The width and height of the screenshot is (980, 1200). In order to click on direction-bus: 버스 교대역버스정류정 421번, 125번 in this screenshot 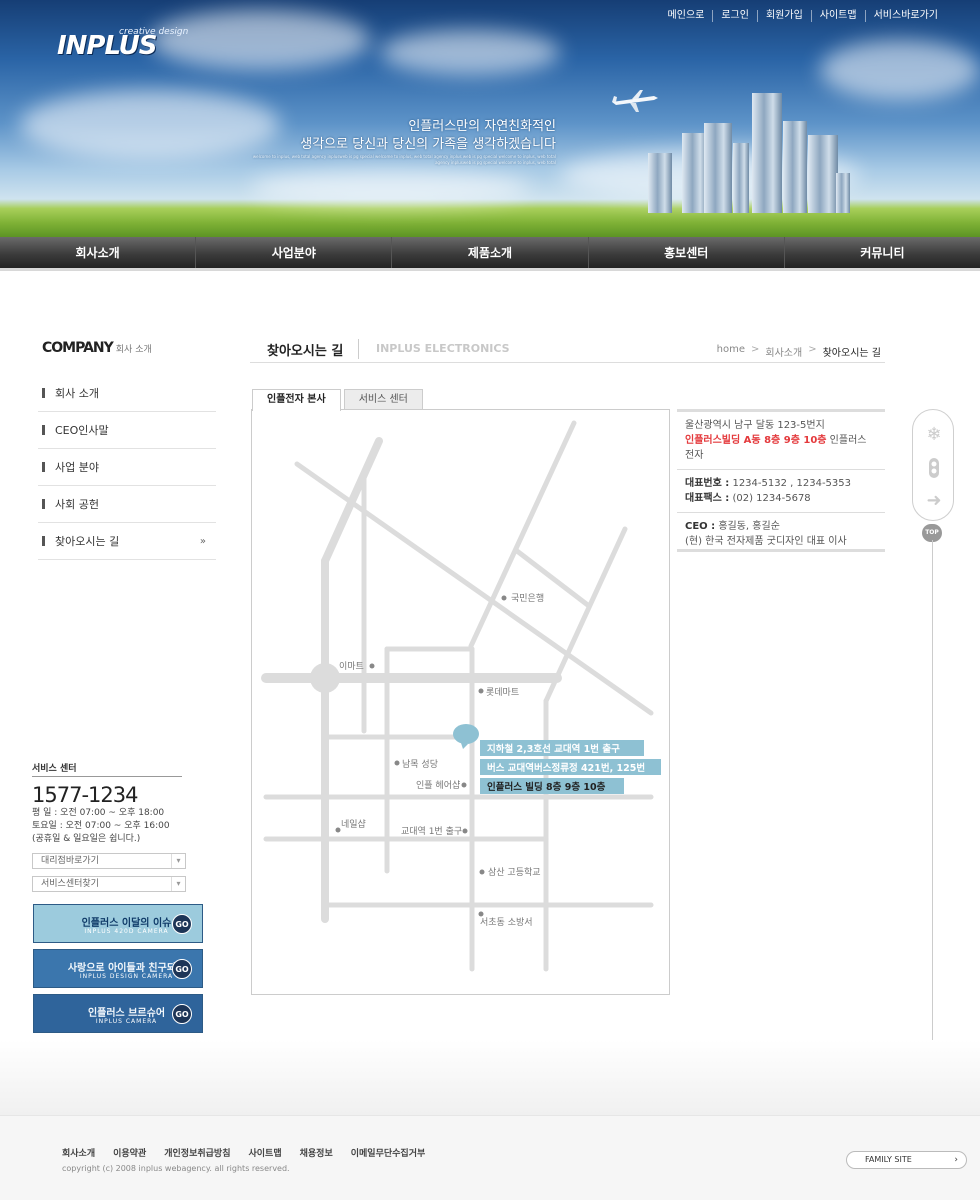, I will do `click(566, 768)`.